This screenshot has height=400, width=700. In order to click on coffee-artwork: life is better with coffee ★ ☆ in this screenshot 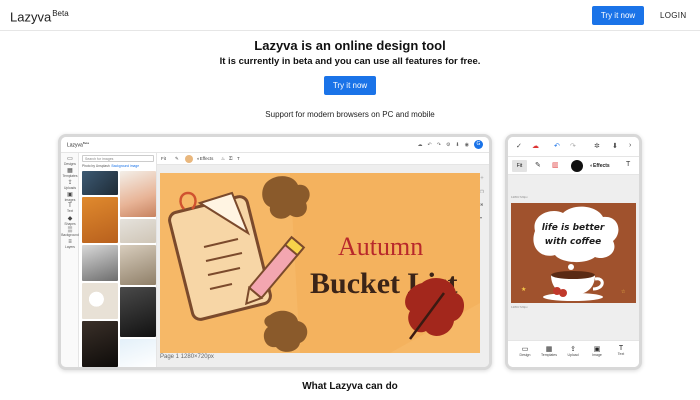, I will do `click(573, 253)`.